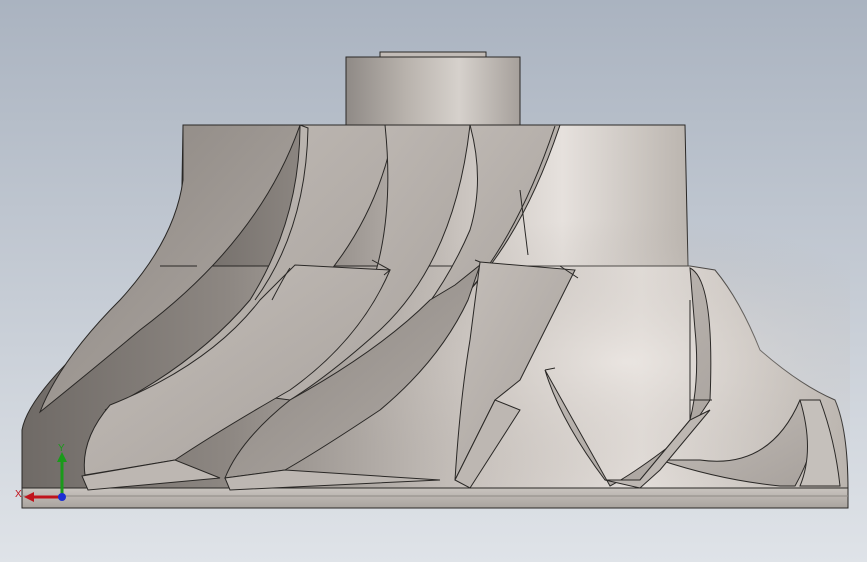  Describe the element at coordinates (433, 89) in the screenshot. I see `hub-boss` at that location.